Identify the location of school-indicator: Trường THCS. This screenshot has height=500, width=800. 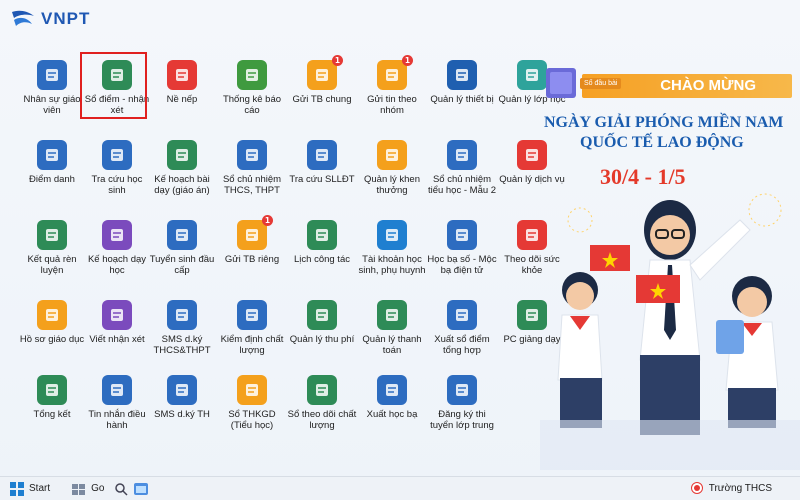
(731, 488).